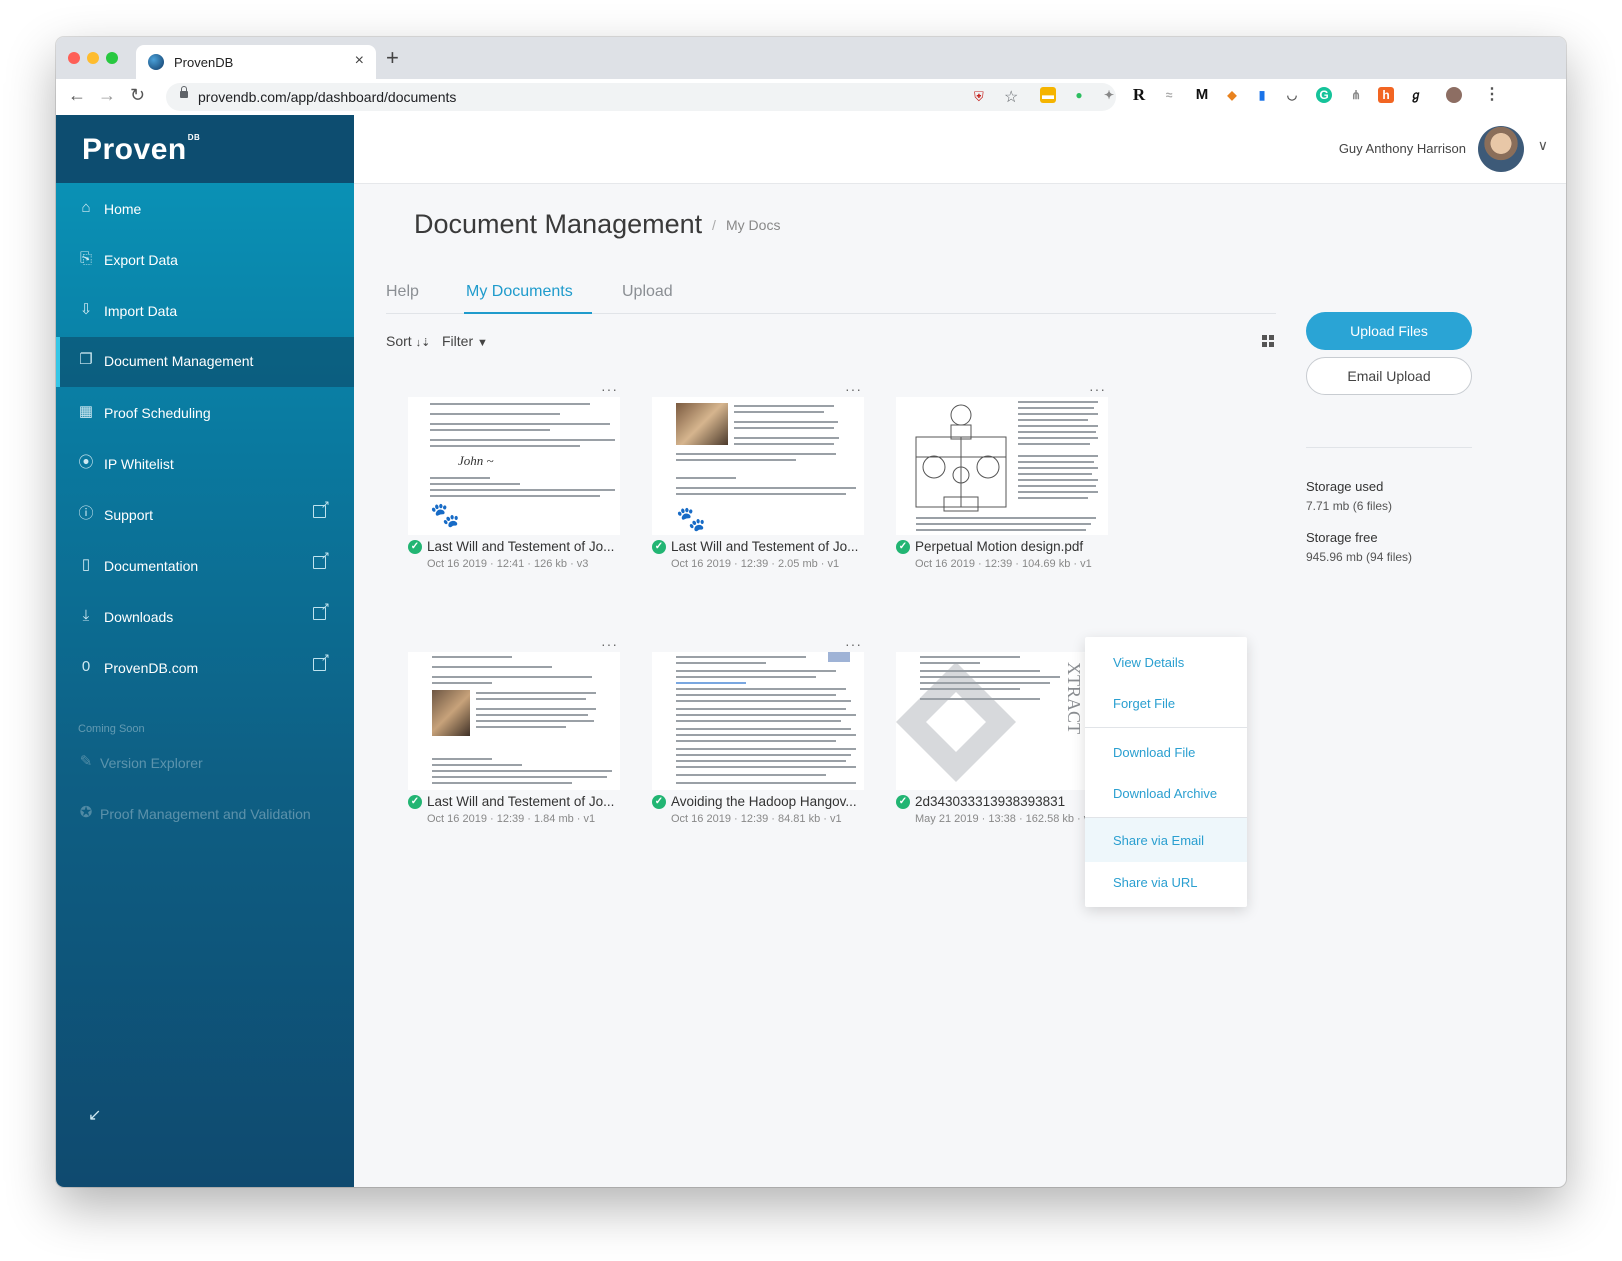  Describe the element at coordinates (359, 61) in the screenshot. I see `close-tab-icon: ×` at that location.